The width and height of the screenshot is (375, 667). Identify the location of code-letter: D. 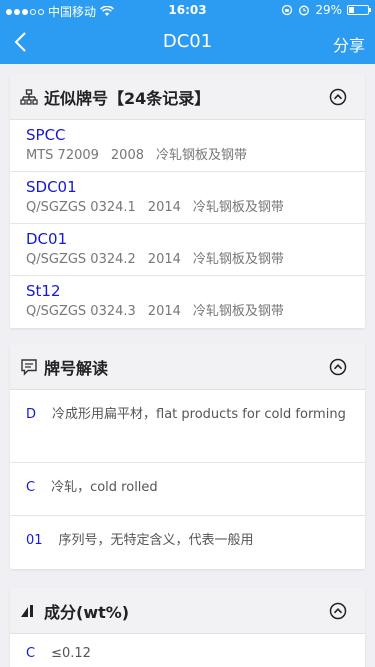
(31, 414).